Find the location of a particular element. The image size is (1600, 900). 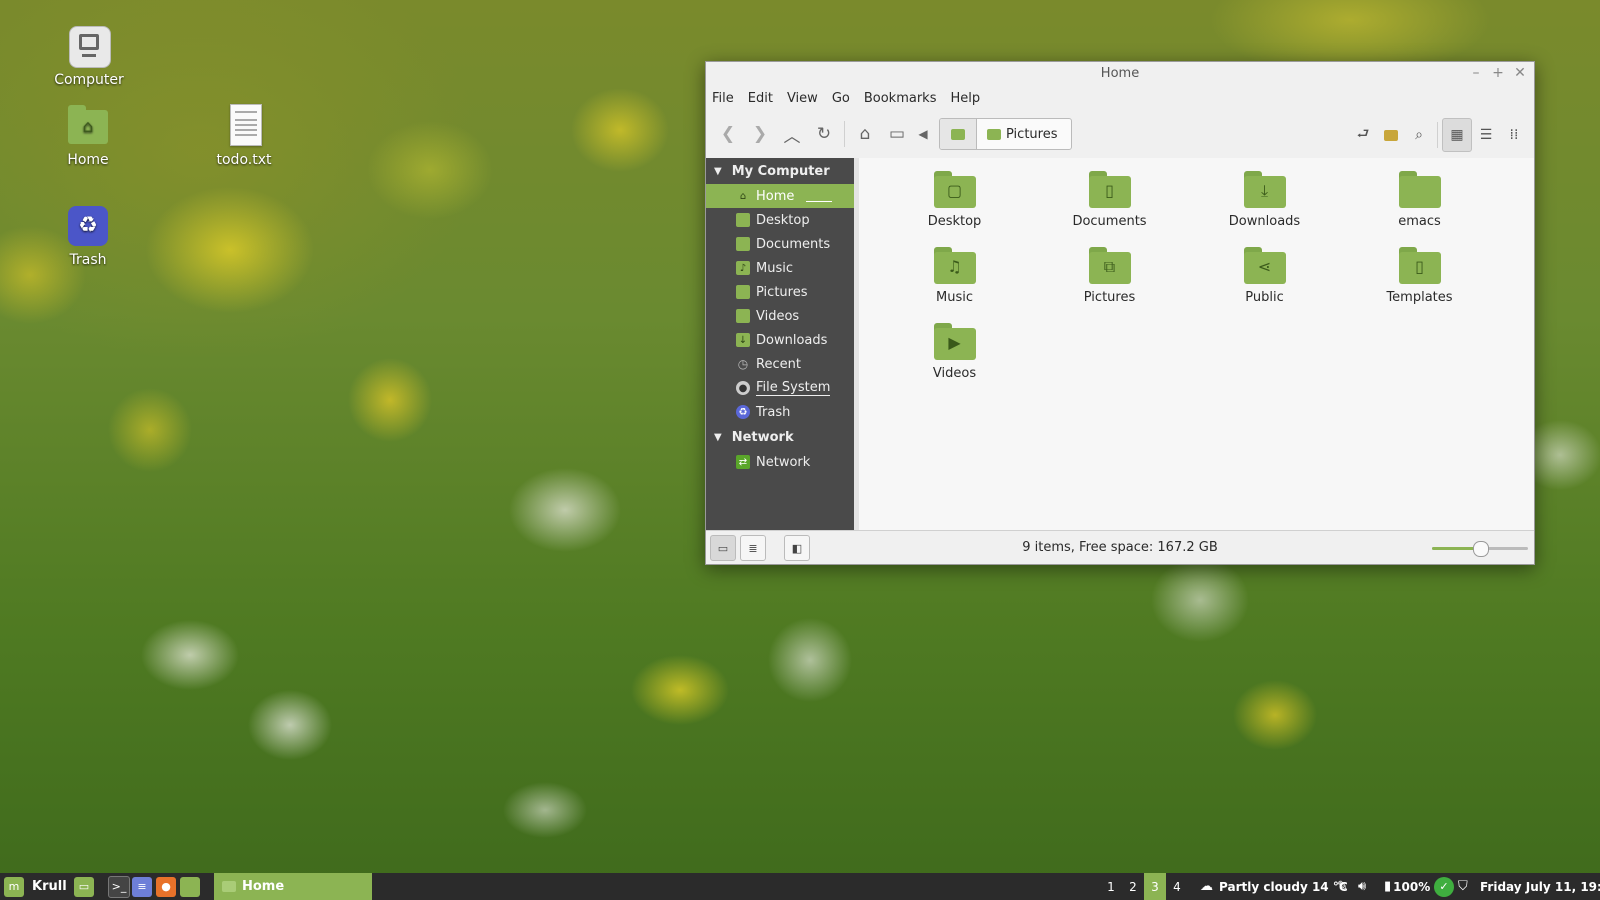

menu-file: File is located at coordinates (723, 98).